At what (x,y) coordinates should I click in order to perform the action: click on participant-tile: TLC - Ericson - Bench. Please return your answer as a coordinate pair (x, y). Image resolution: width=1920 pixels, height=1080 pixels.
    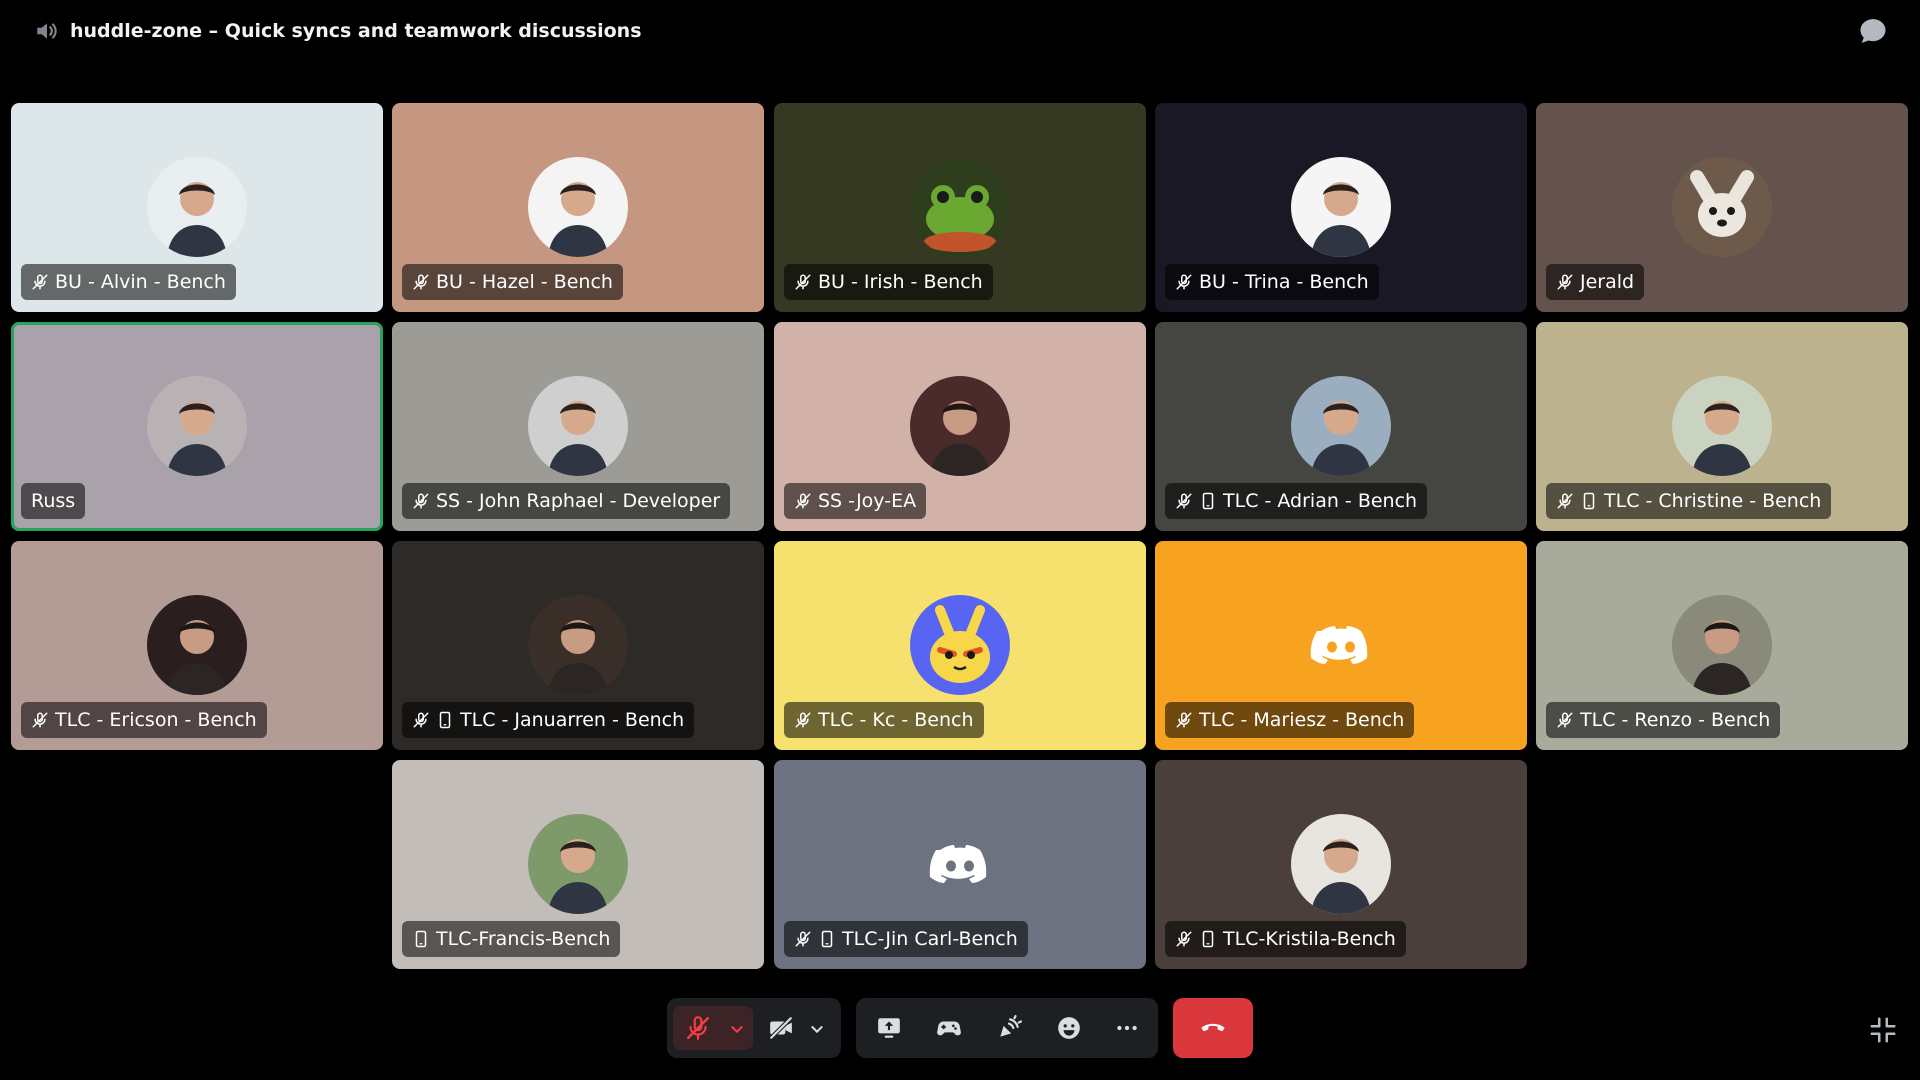
    Looking at the image, I should click on (197, 645).